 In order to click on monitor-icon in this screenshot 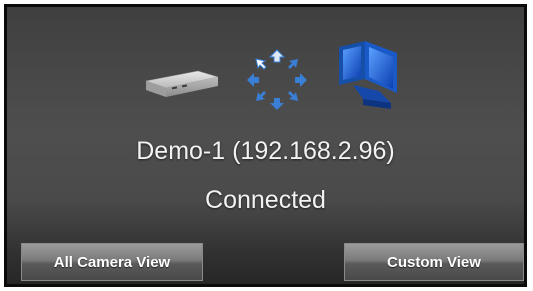, I will do `click(368, 75)`.